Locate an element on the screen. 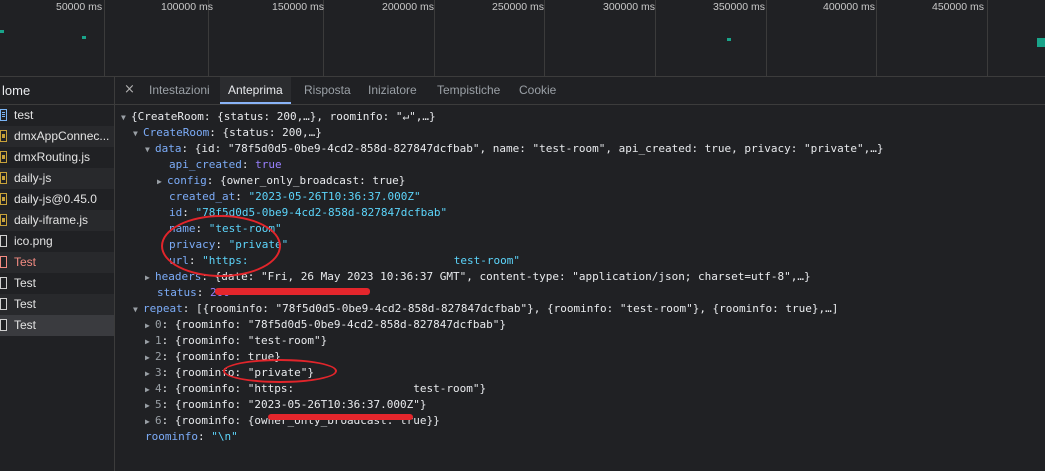  tree-node: ▶ config: {owner_only_broadcast: true} is located at coordinates (580, 181).